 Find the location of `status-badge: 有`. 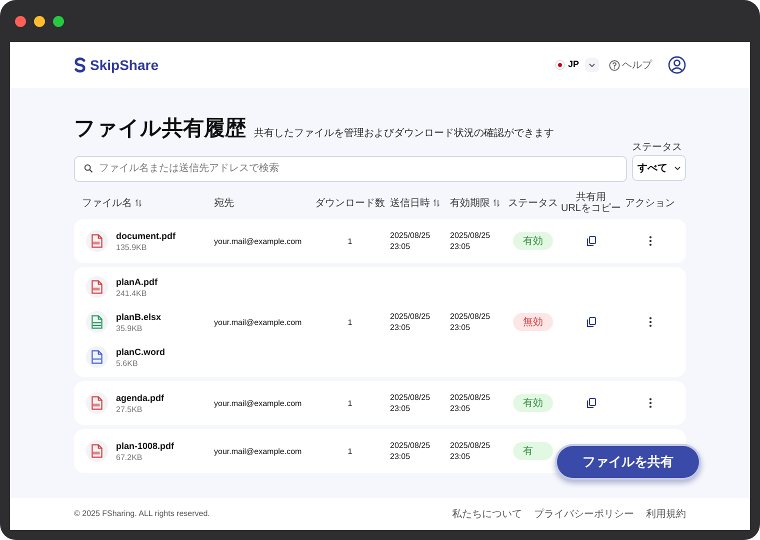

status-badge: 有 is located at coordinates (533, 451).